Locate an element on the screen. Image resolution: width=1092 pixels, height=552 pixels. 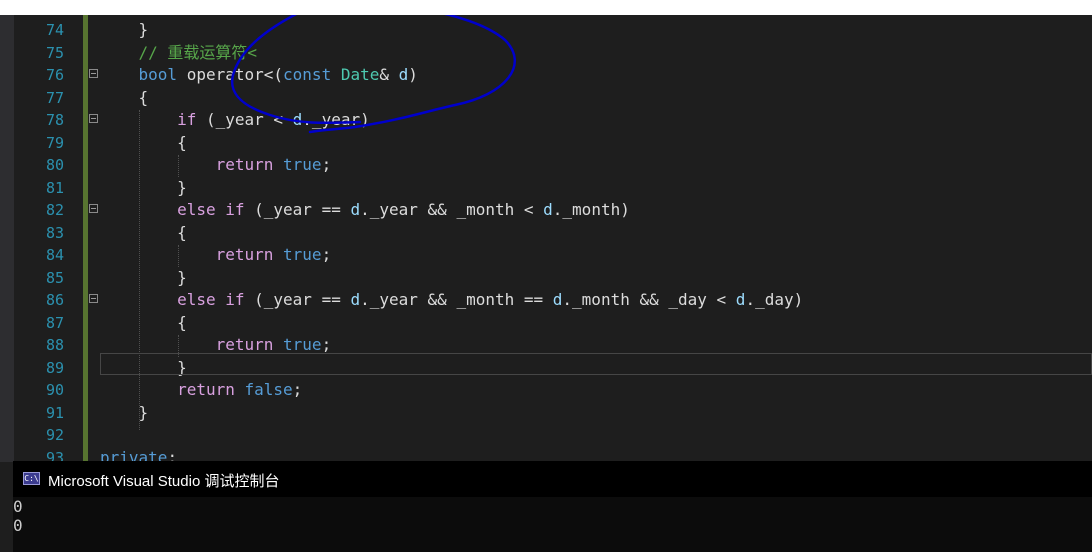
console-title: Microsoft Visual Studio 调试控制台 is located at coordinates (164, 481).